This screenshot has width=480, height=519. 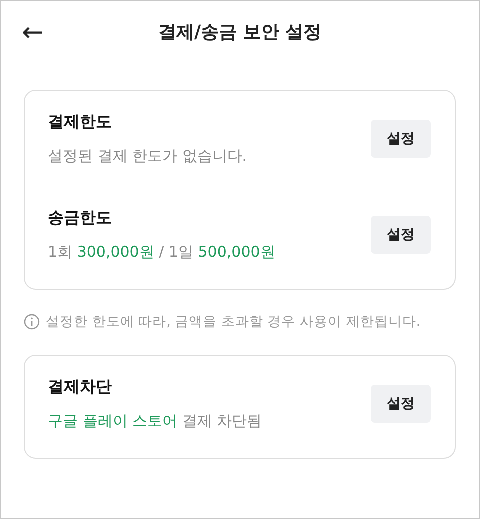 What do you see at coordinates (155, 421) in the screenshot?
I see `item-description: 구글 플레이 스토어 결제 차단됨` at bounding box center [155, 421].